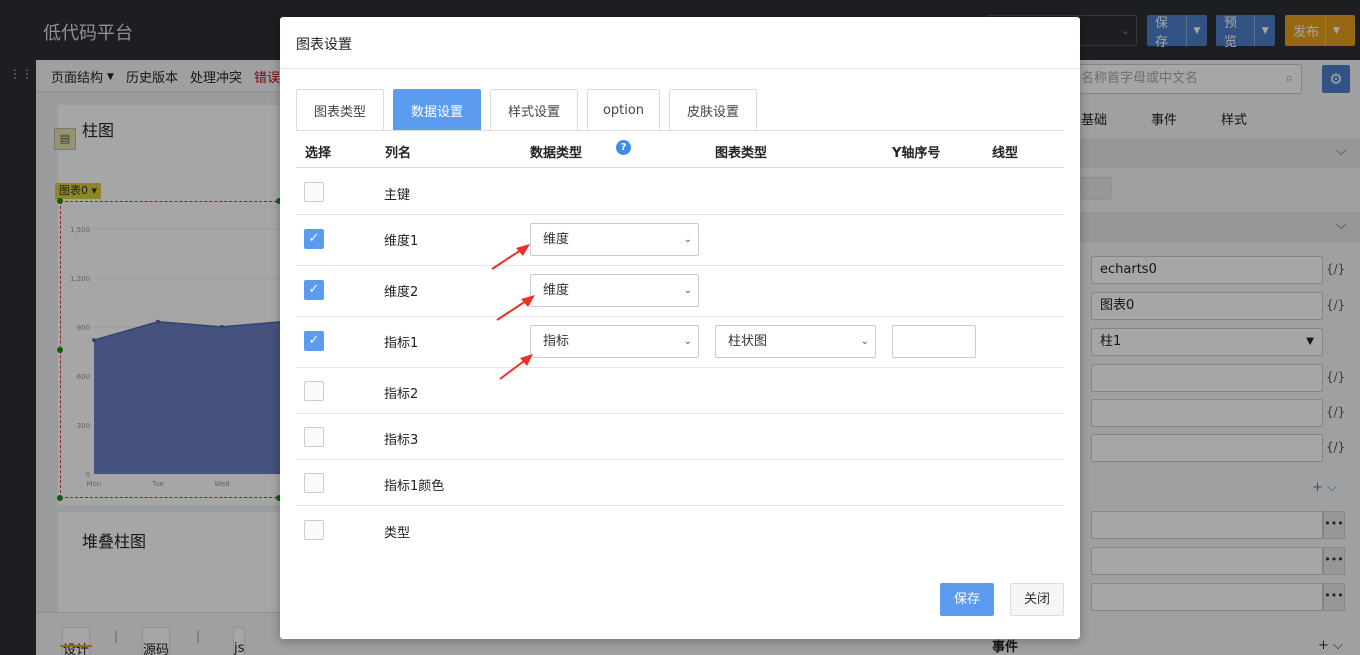 The height and width of the screenshot is (655, 1360). I want to click on row-column-name: 指标1颜色, so click(414, 486).